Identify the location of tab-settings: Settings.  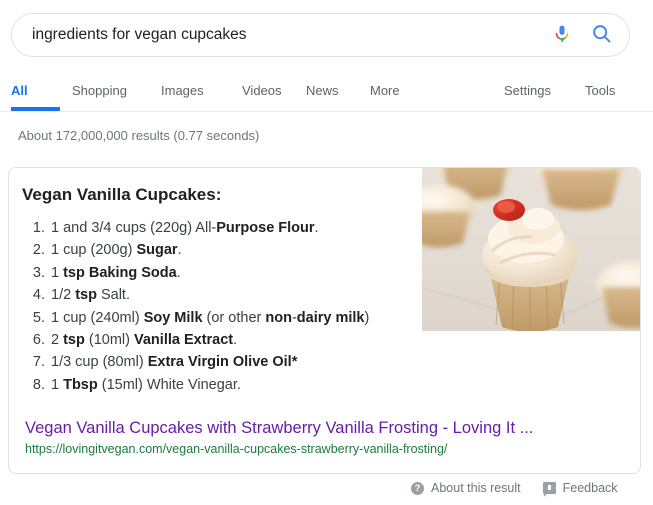
(527, 90).